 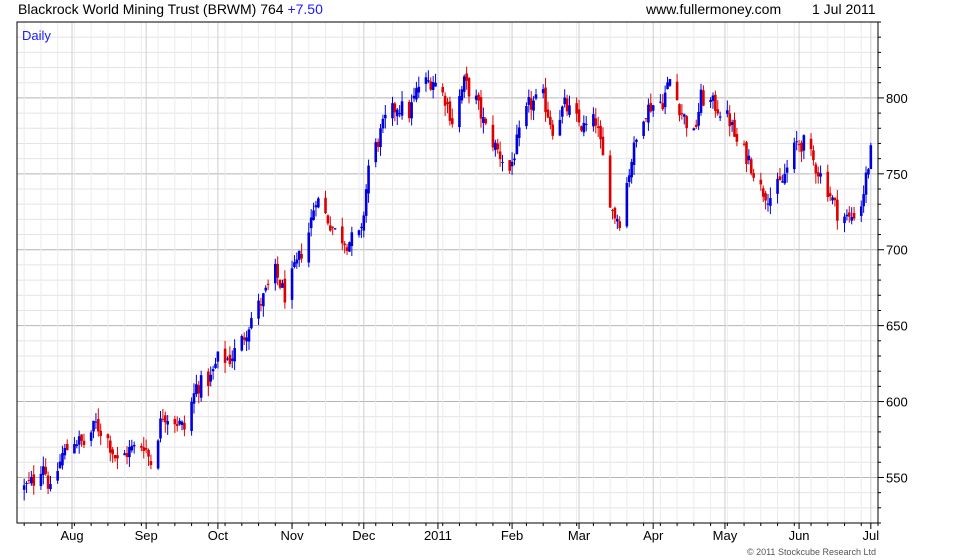 I want to click on y-tick-label: 550, so click(x=897, y=477).